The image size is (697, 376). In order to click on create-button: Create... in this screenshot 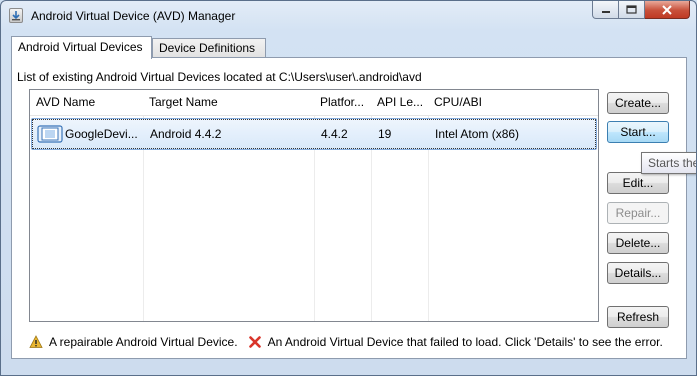, I will do `click(638, 103)`.